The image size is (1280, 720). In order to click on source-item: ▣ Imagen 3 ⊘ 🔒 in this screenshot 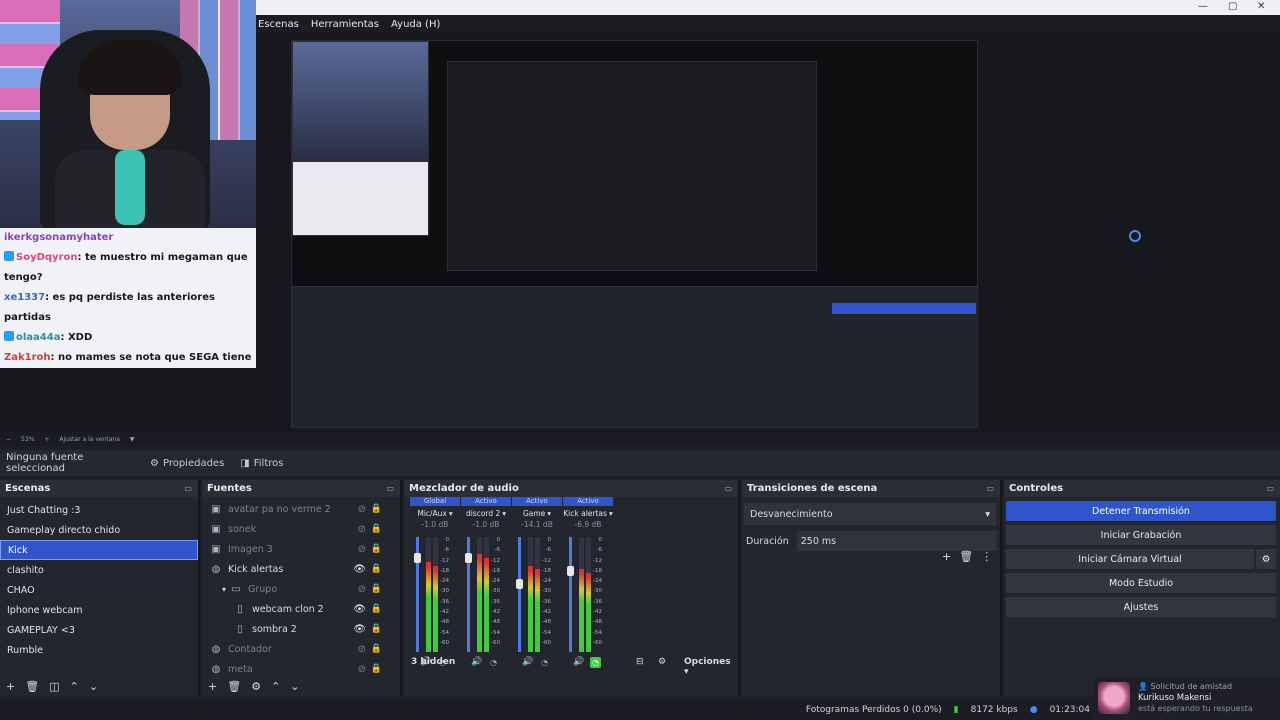, I will do `click(301, 549)`.